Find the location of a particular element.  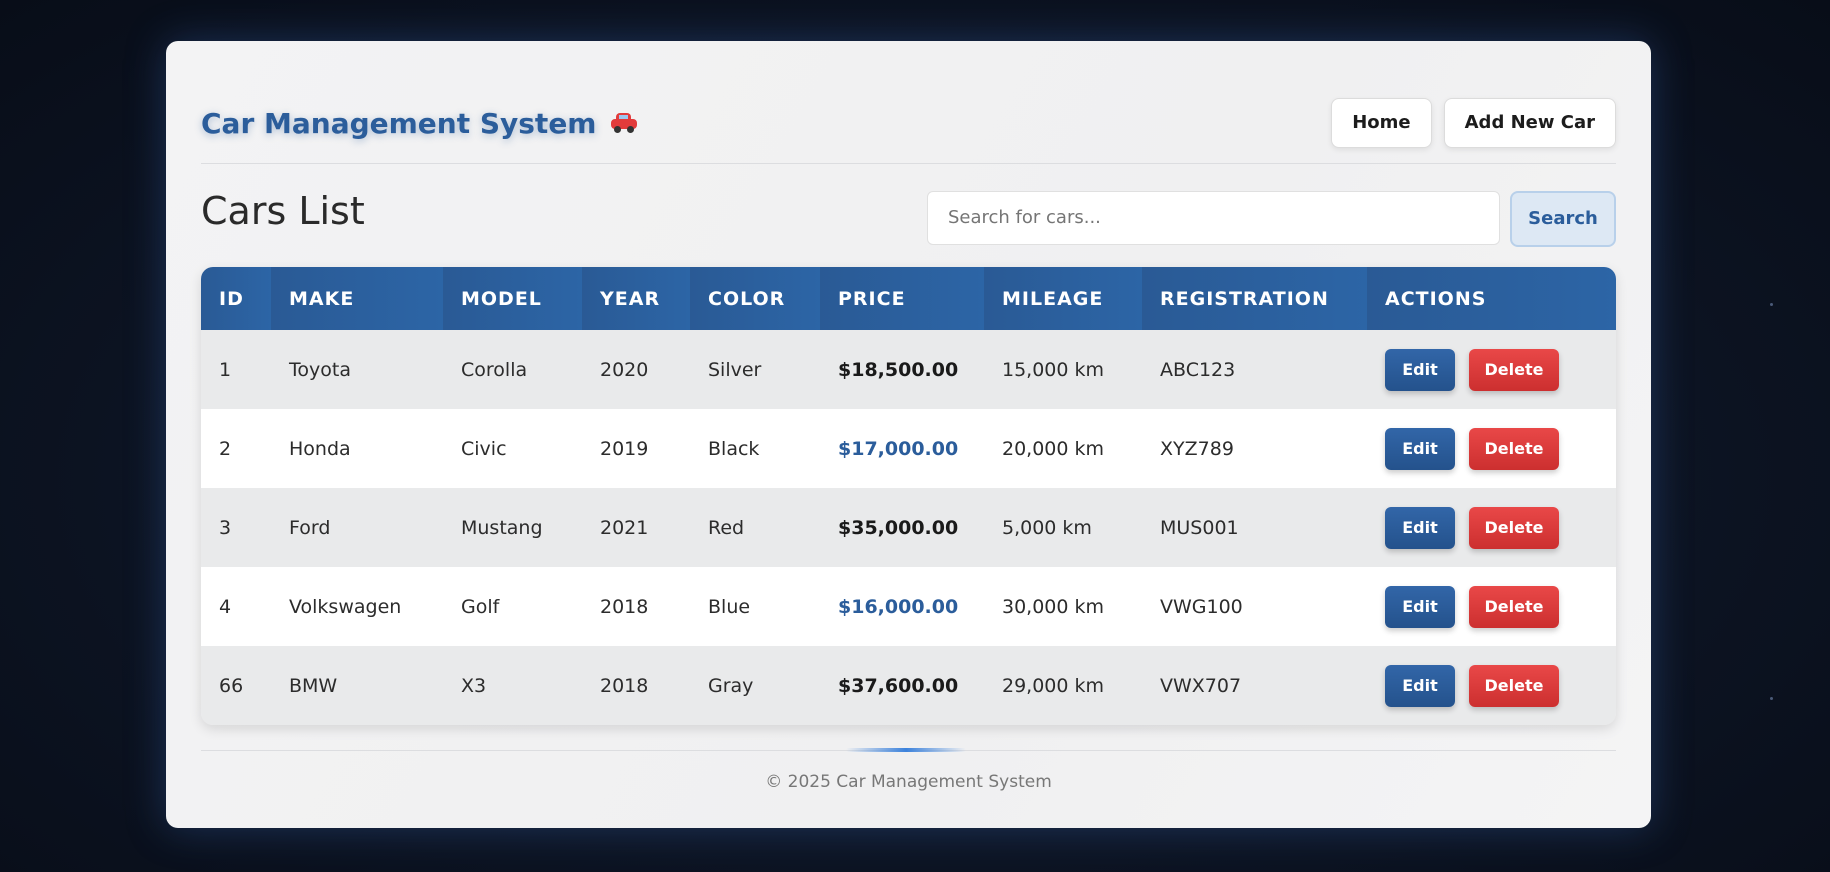

cell-year: 2021 is located at coordinates (636, 527).